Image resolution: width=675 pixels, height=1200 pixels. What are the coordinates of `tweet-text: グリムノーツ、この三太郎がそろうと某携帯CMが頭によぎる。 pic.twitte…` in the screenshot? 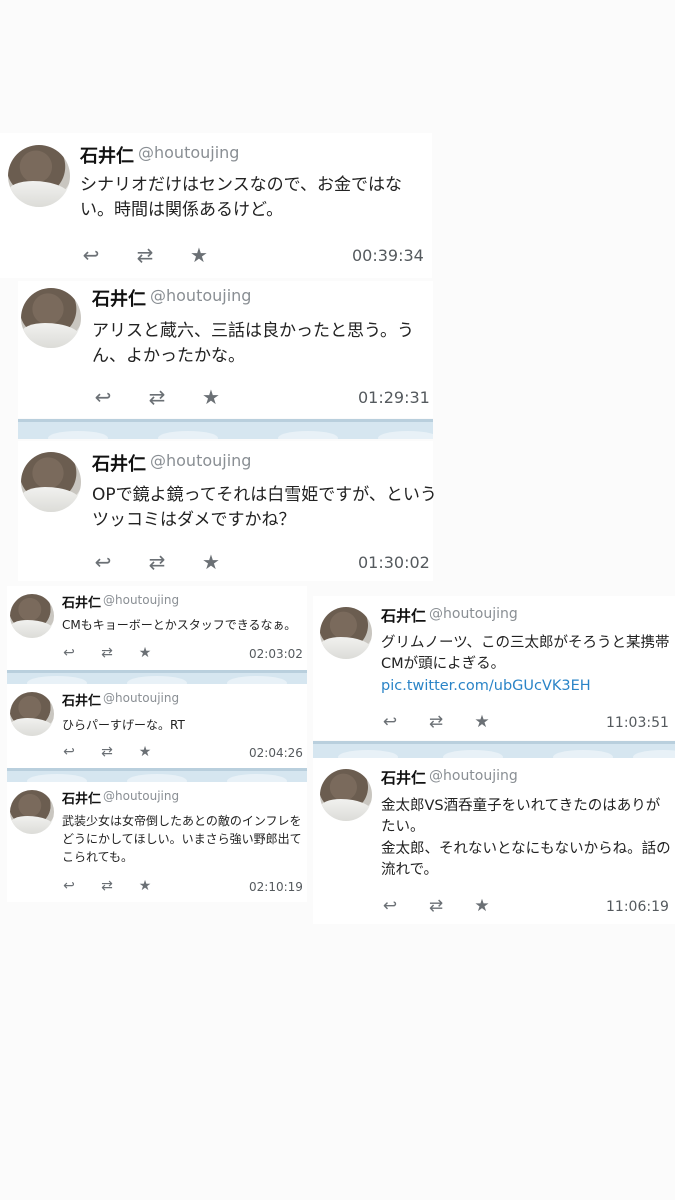 It's located at (526, 665).